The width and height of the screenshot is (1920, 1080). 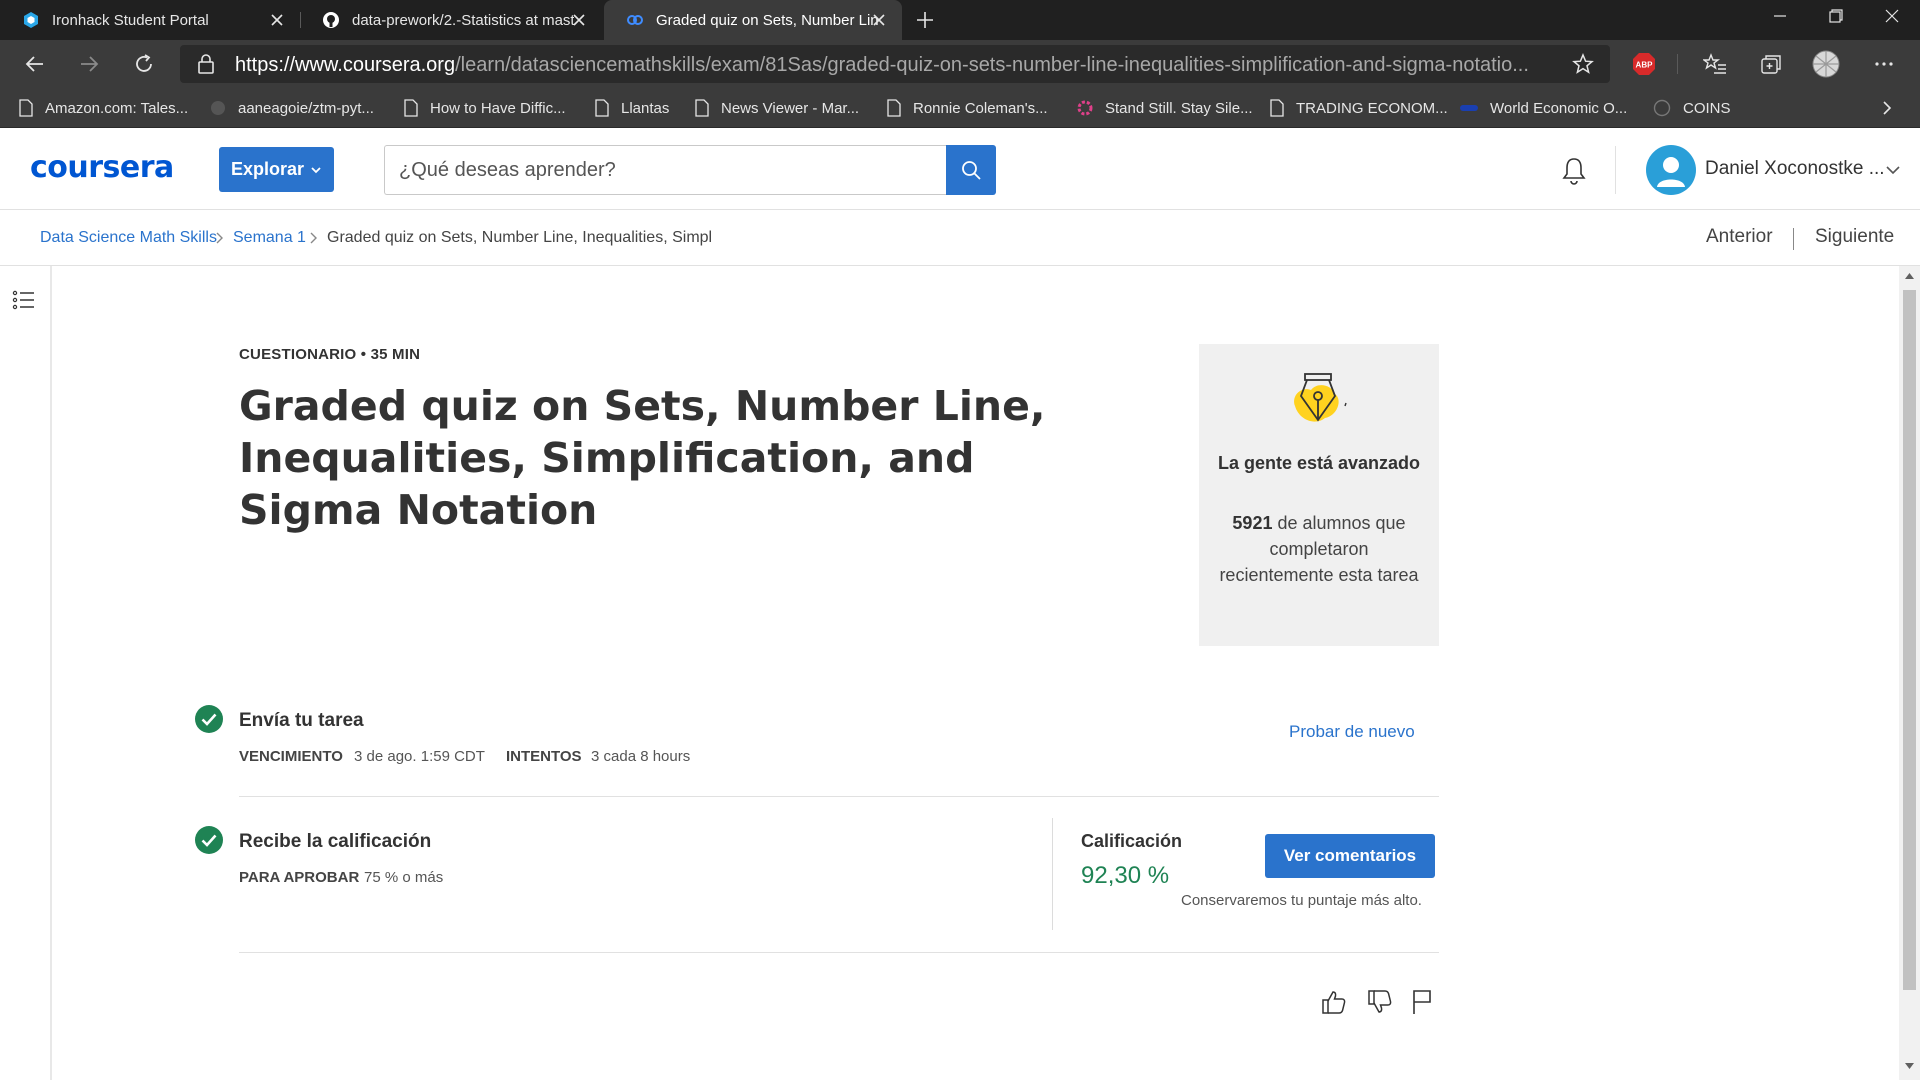 What do you see at coordinates (1615, 170) in the screenshot?
I see `header-divider` at bounding box center [1615, 170].